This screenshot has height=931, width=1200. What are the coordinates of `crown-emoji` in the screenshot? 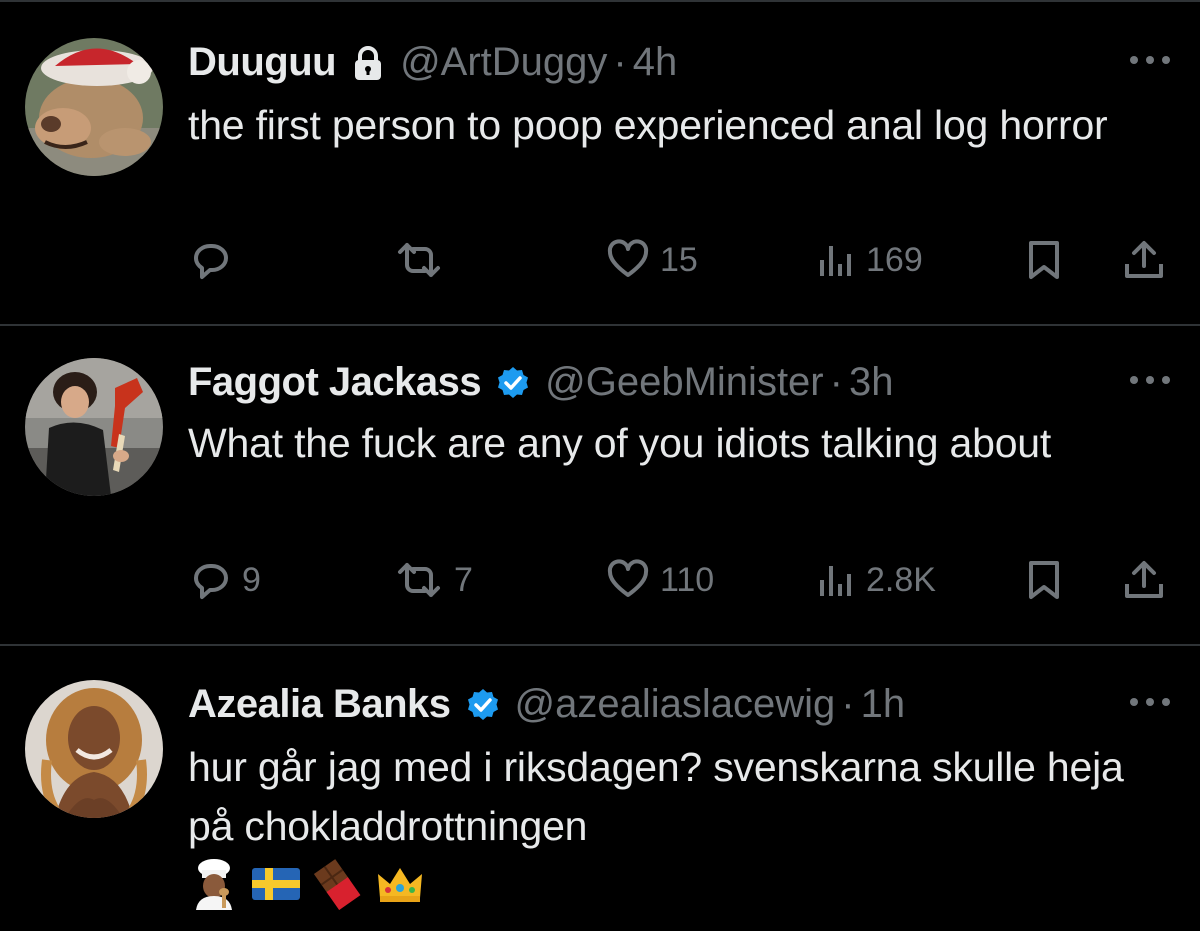 It's located at (400, 885).